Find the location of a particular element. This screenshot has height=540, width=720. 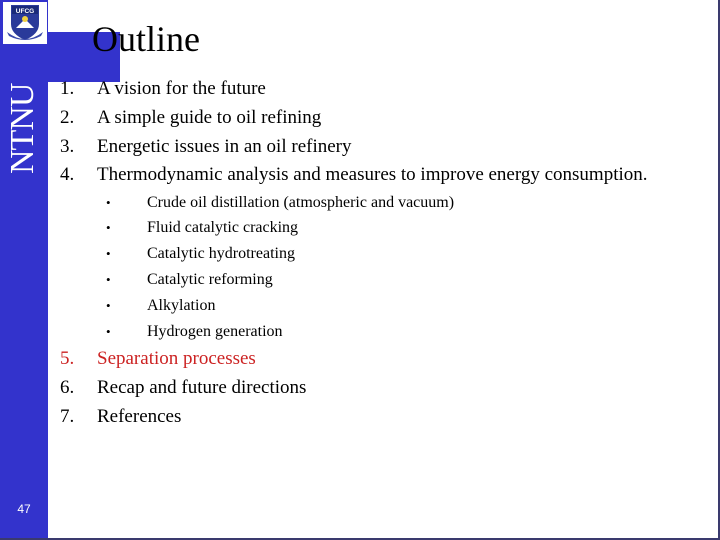

sub-item-label: Alkylation is located at coordinates (181, 305).